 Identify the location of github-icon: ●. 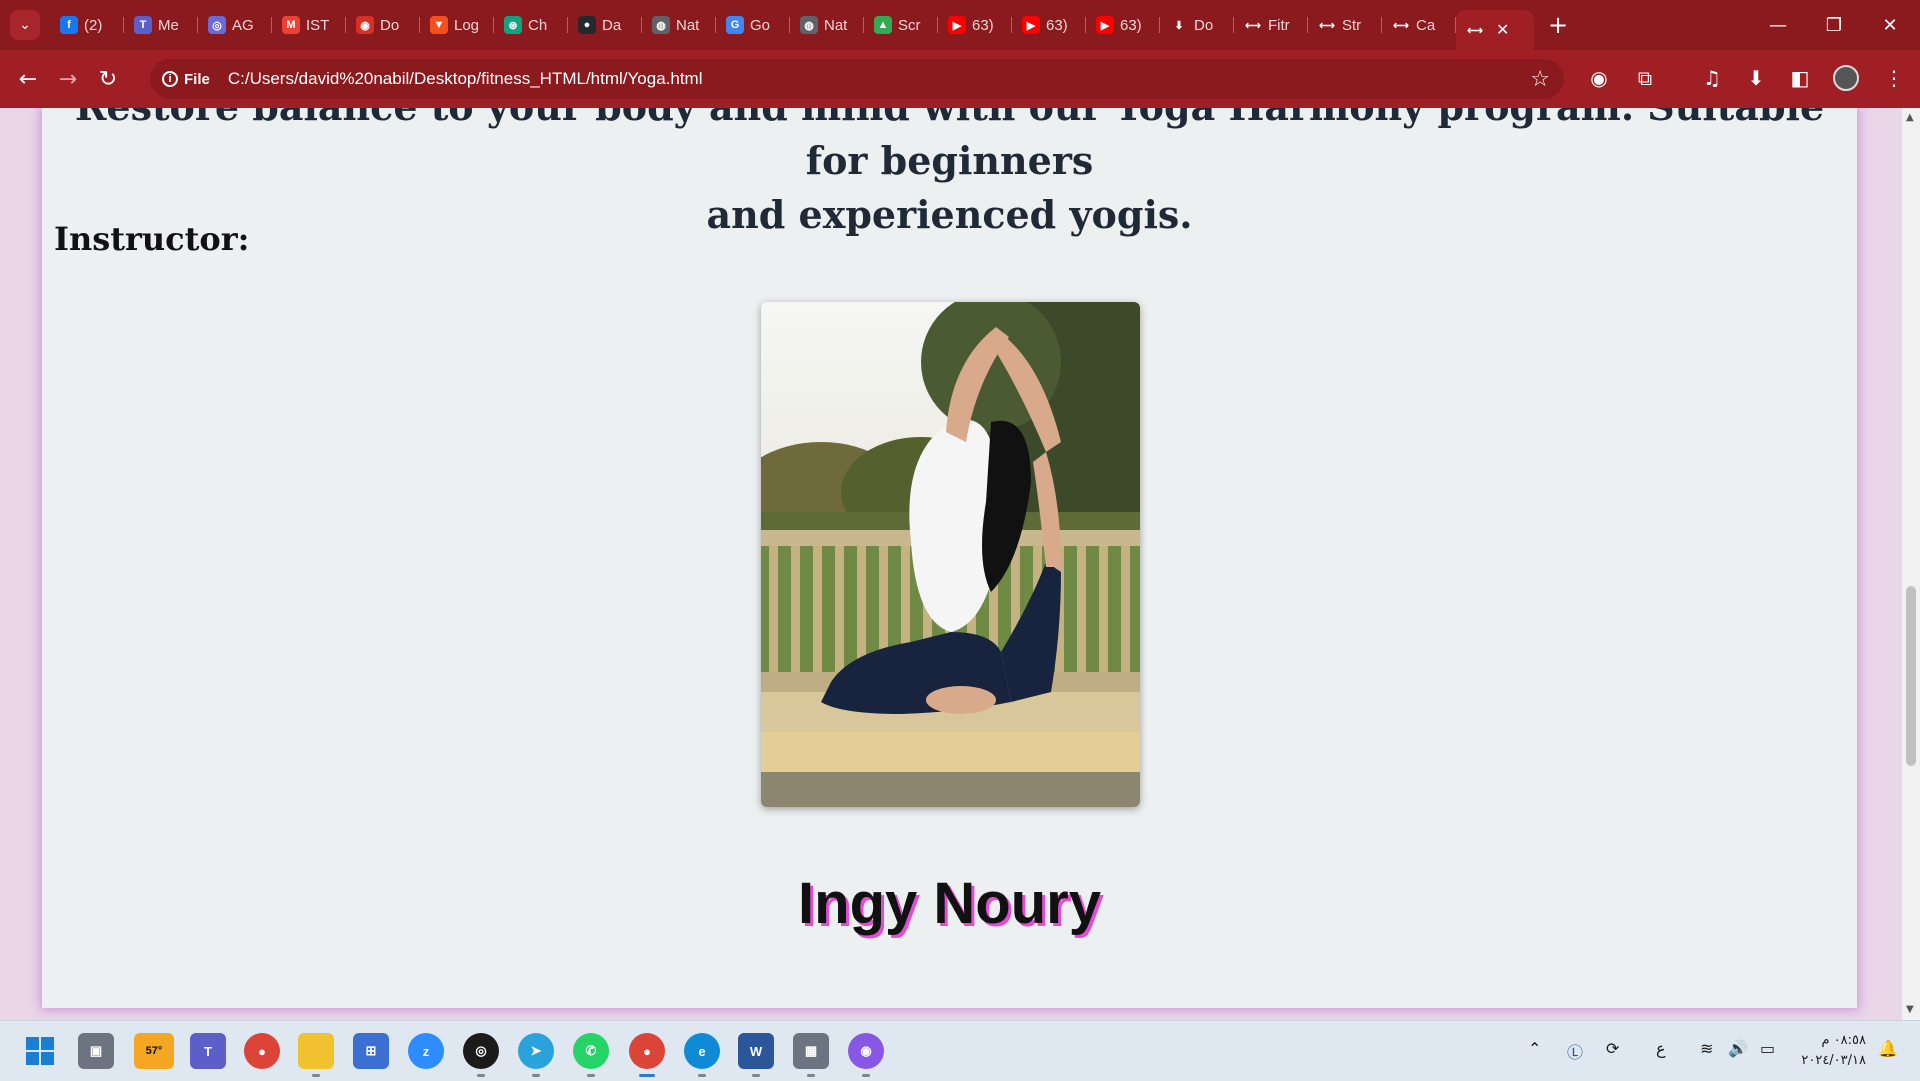
(587, 25).